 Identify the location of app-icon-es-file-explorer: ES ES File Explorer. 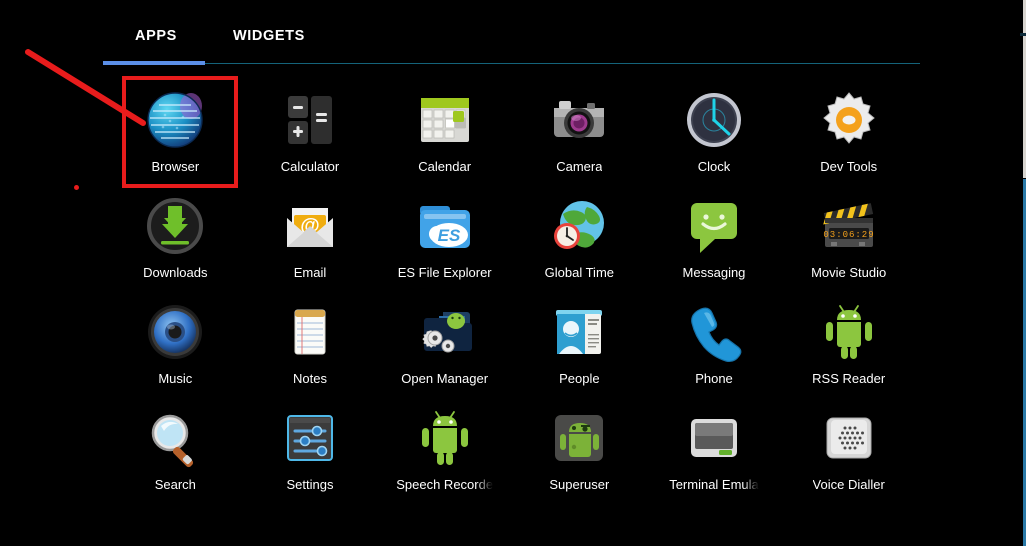
(444, 237).